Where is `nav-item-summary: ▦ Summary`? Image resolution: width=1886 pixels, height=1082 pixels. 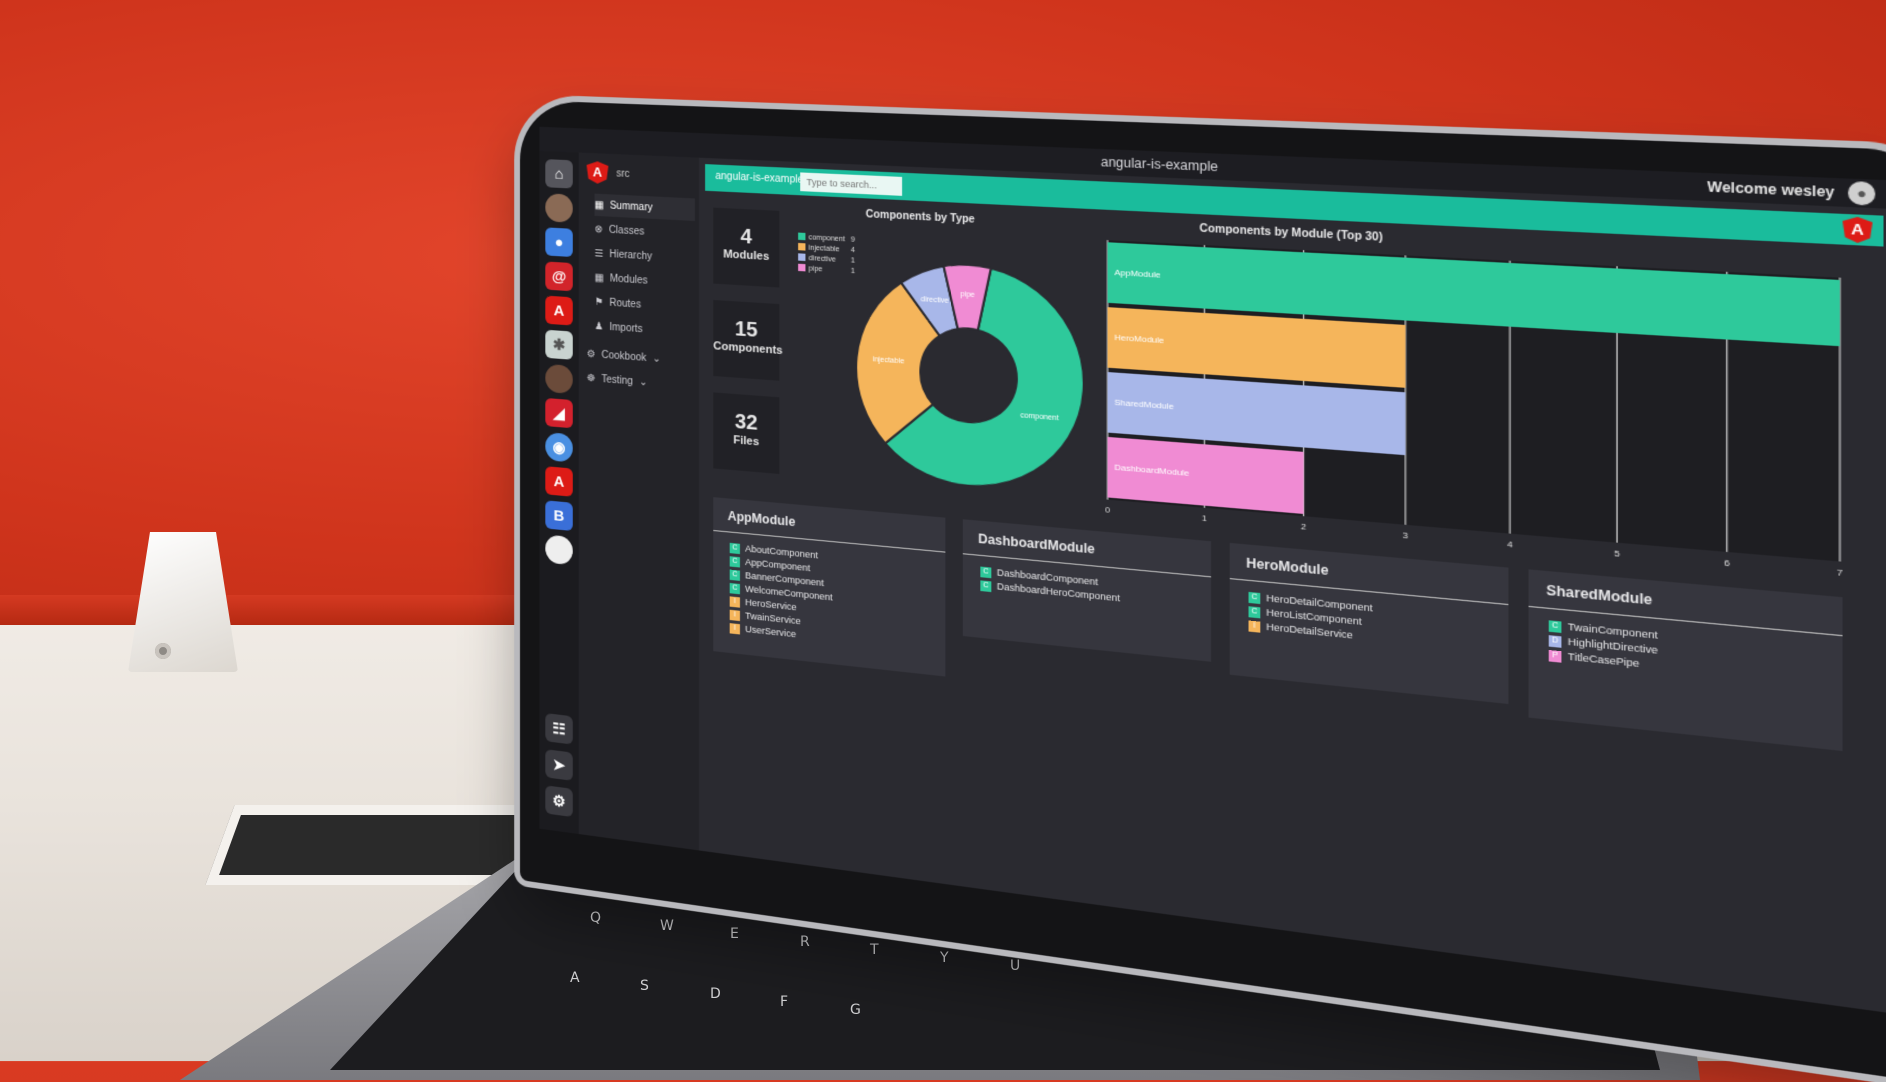 nav-item-summary: ▦ Summary is located at coordinates (645, 207).